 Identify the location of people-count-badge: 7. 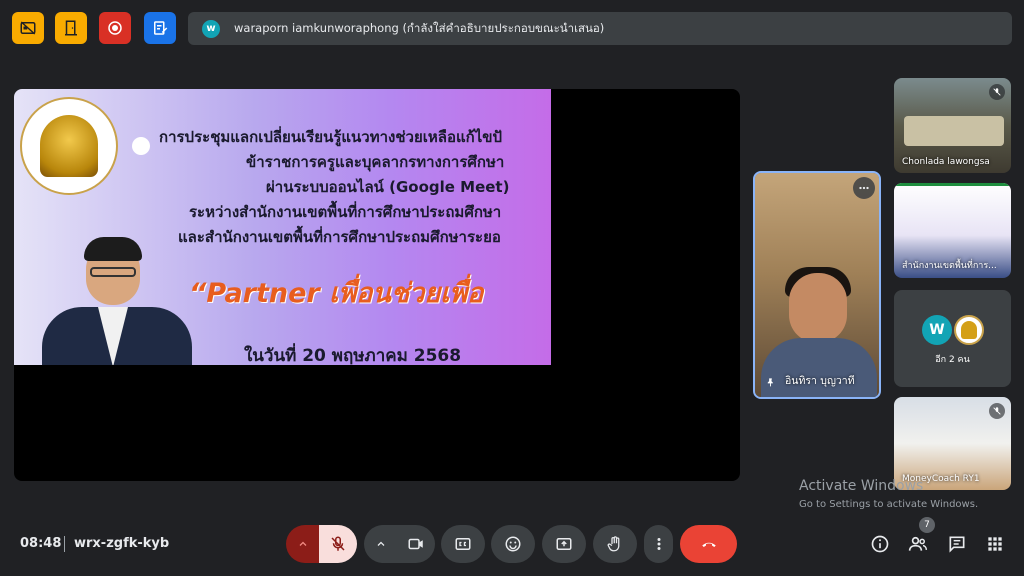
(927, 525).